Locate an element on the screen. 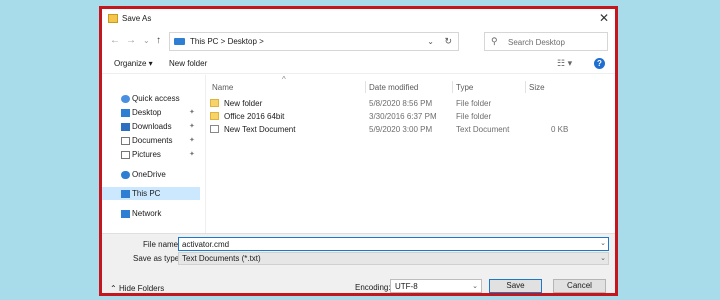  help-icon: ? is located at coordinates (599, 63).